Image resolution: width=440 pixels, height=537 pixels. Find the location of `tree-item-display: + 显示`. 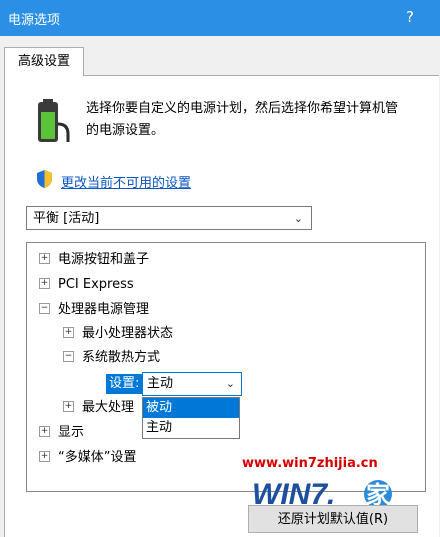

tree-item-display: + 显示 is located at coordinates (61, 433).